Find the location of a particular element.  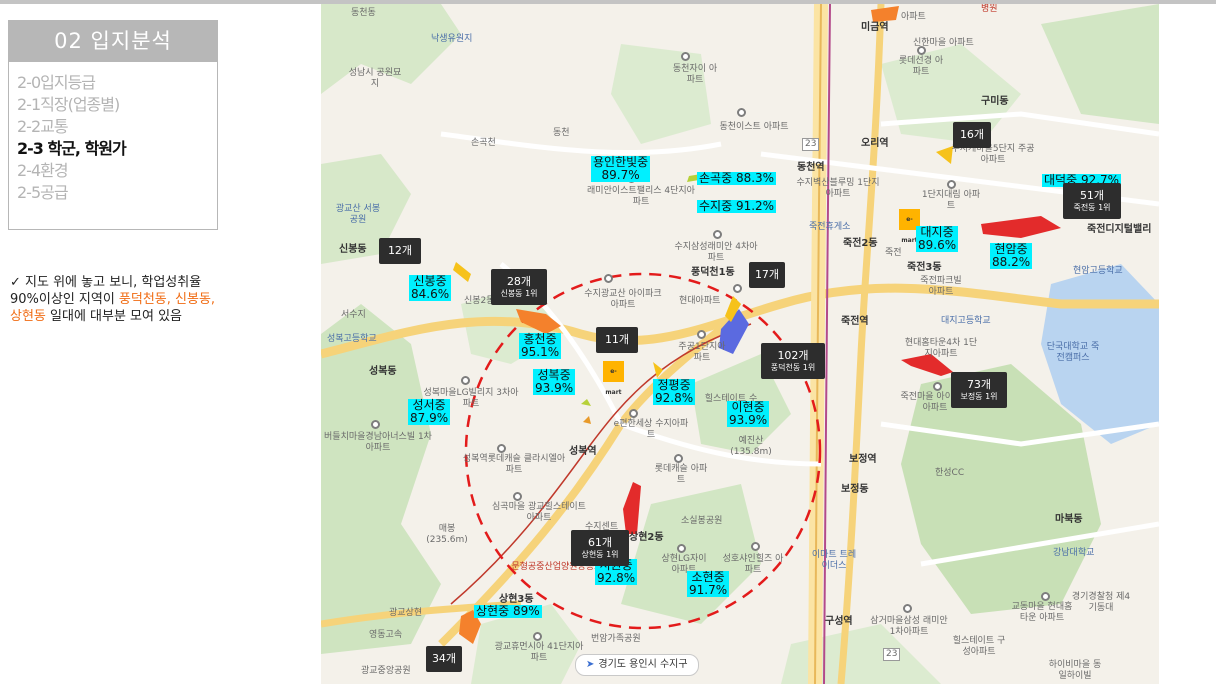

map-label: 동천자이 아파트 is located at coordinates (695, 74).